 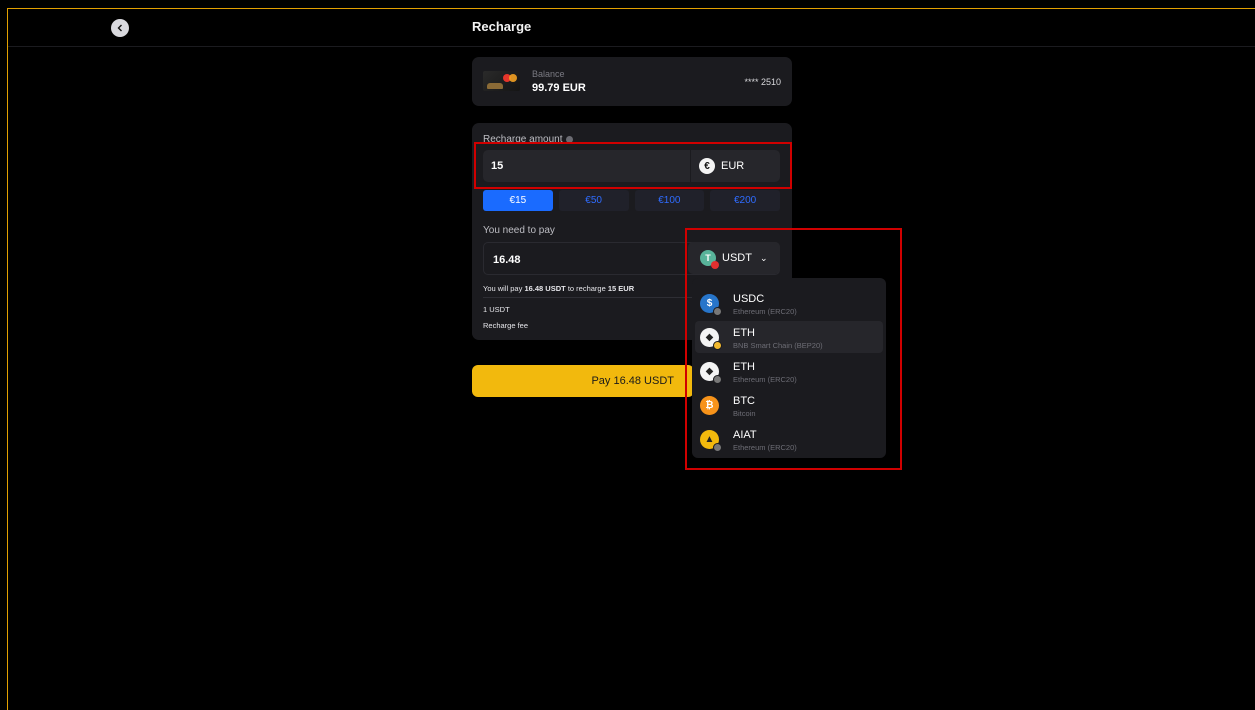 What do you see at coordinates (507, 260) in the screenshot?
I see `pay-amount-value: 16.48` at bounding box center [507, 260].